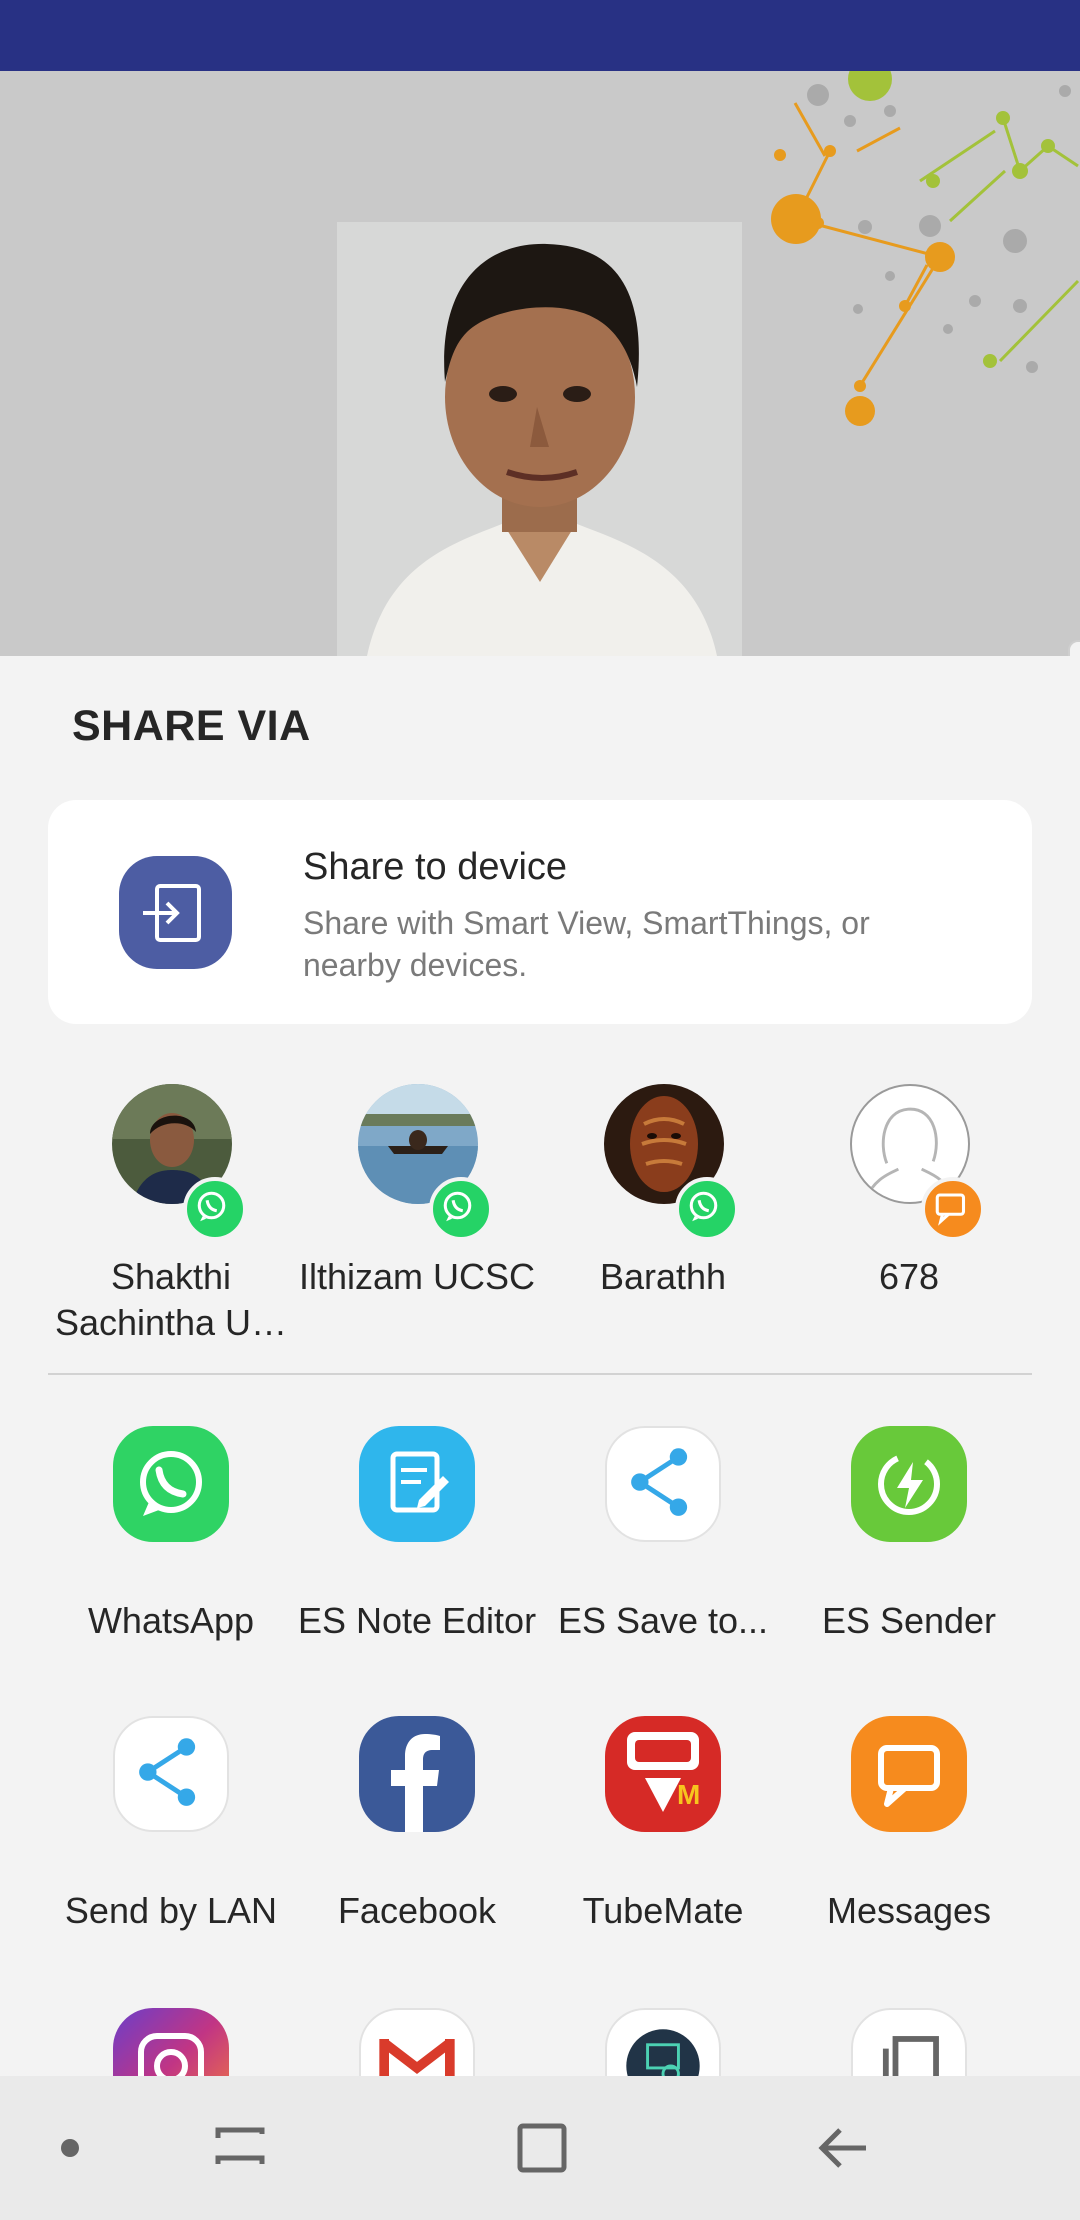  I want to click on app-tubemate: M TubeMate, so click(663, 1841).